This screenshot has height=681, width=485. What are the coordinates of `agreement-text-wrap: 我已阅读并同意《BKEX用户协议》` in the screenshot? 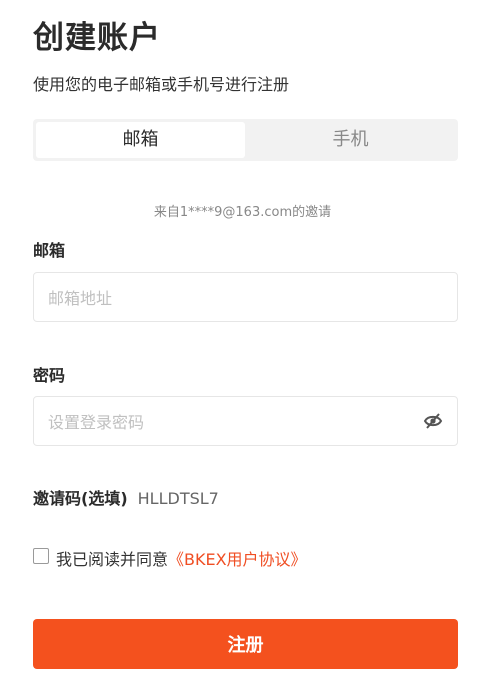 It's located at (181, 558).